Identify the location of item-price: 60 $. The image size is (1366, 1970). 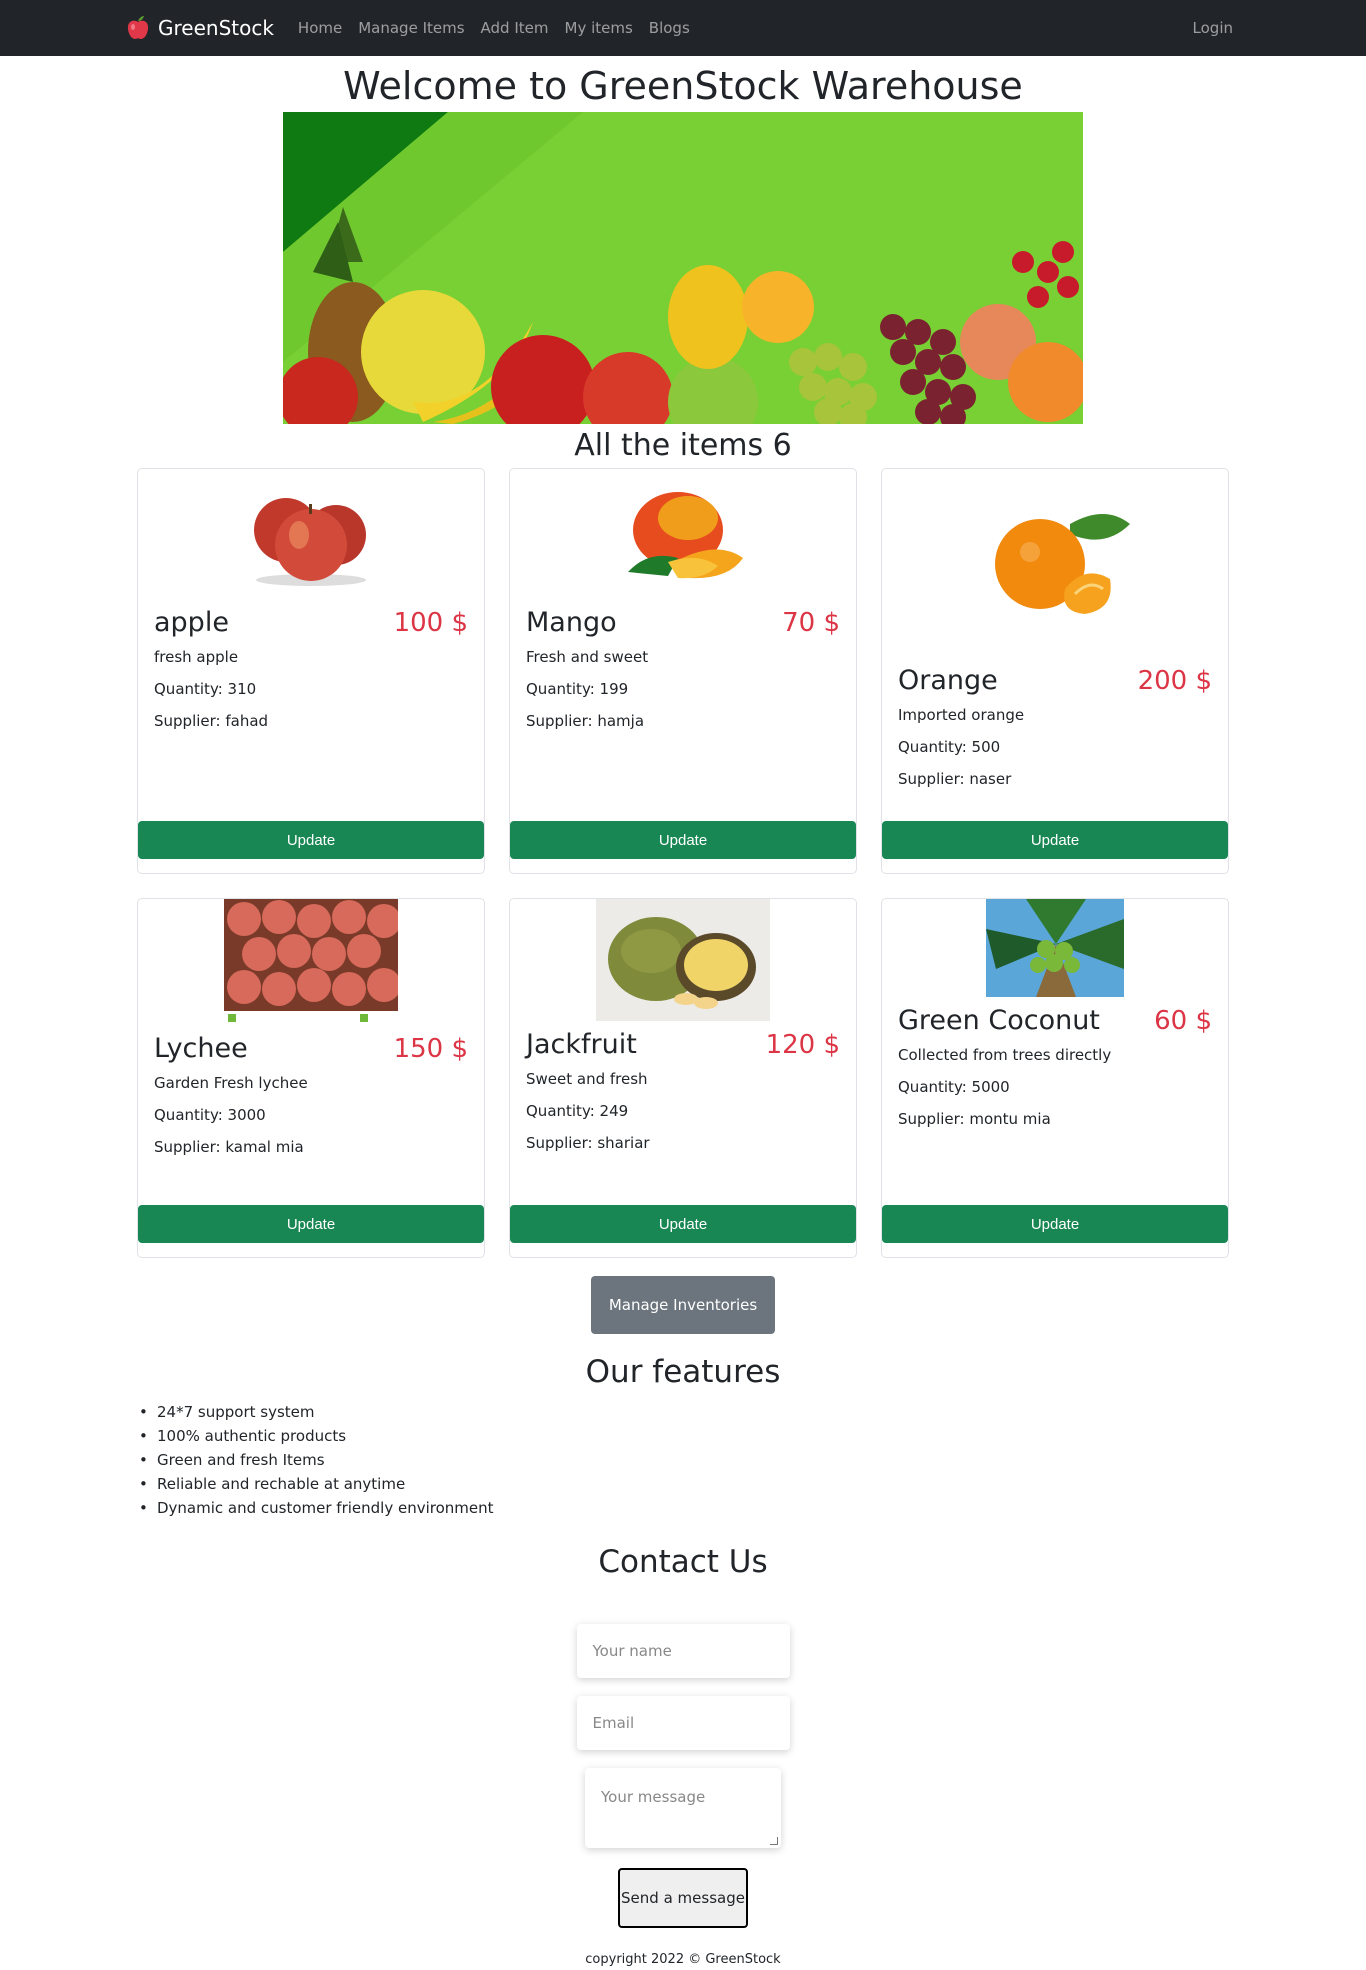
(1183, 1020).